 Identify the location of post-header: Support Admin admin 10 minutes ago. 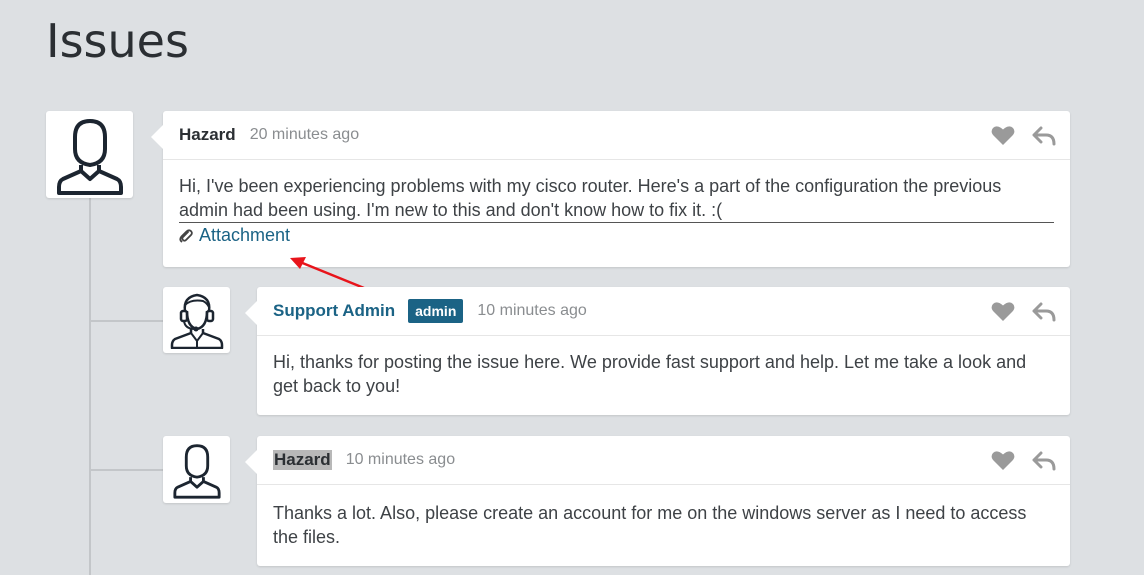
(663, 311).